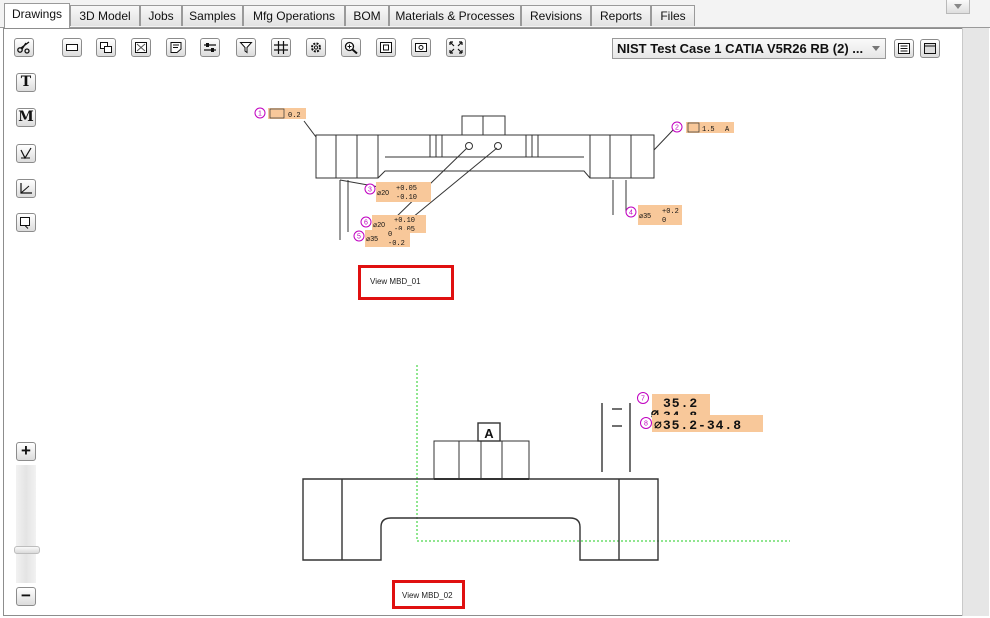  I want to click on svg-text: +0.05, so click(406, 189).